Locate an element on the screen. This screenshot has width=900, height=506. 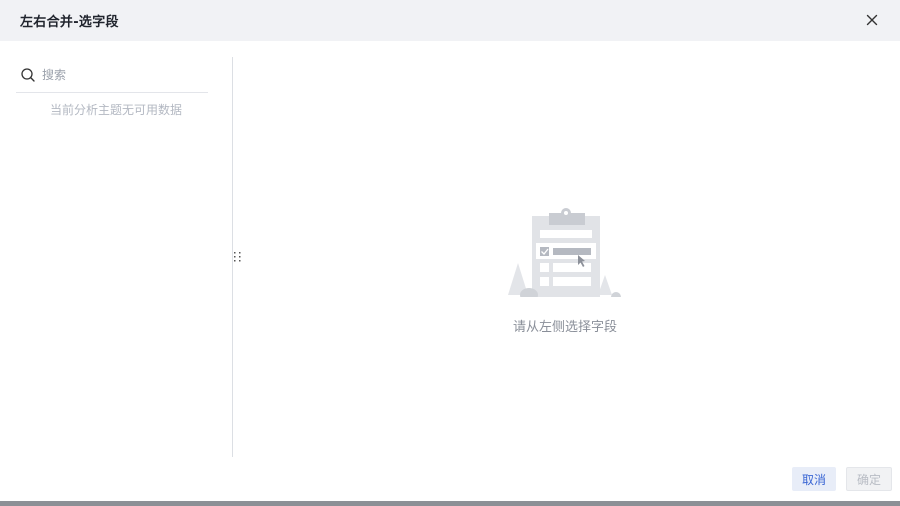
empty-state-message: 请从左侧选择字段 is located at coordinates (564, 327).